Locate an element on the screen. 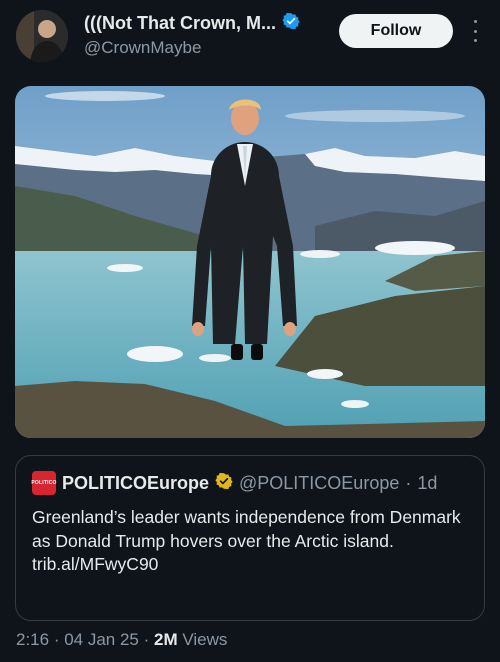 This screenshot has height=662, width=500. quoted-author-handle: @POLITICOEurope is located at coordinates (319, 483).